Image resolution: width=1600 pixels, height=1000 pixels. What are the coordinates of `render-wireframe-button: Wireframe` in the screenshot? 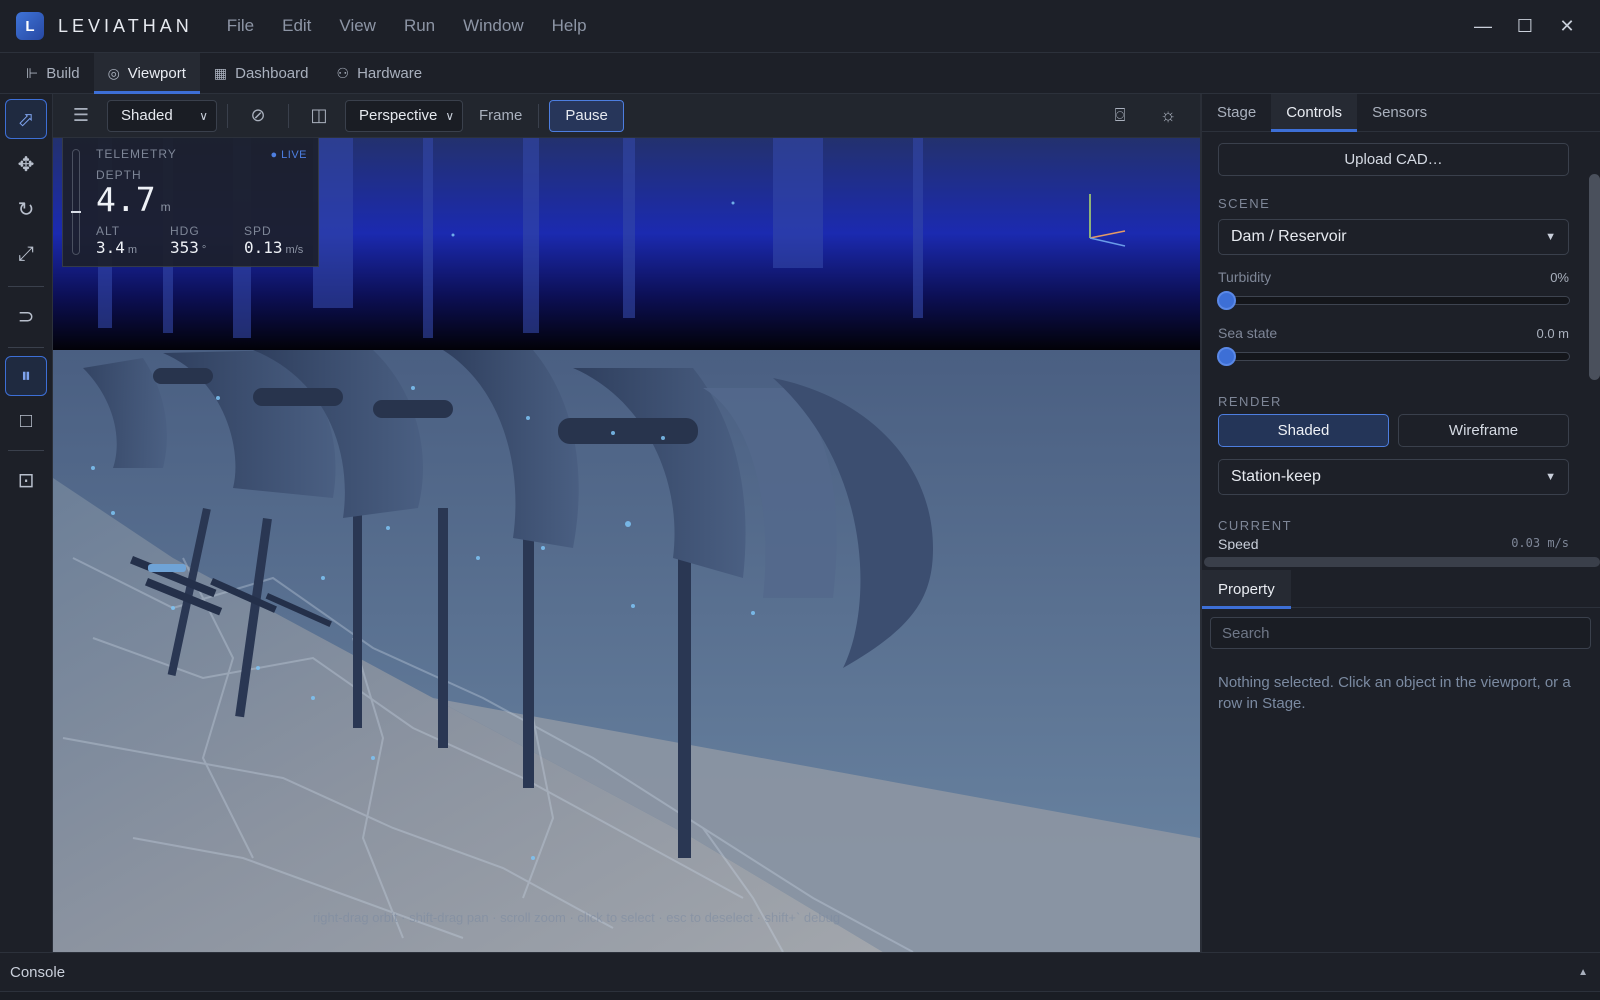 It's located at (1483, 430).